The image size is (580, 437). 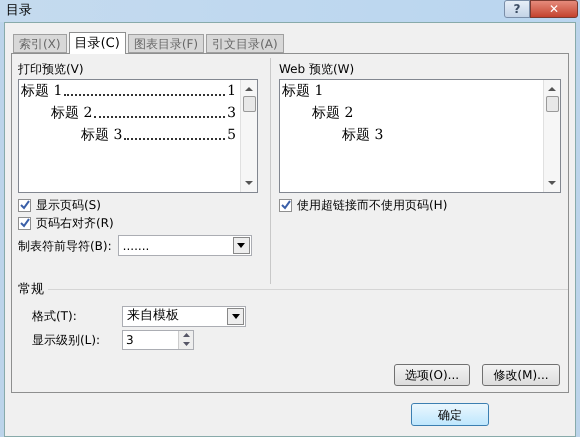 What do you see at coordinates (40, 43) in the screenshot?
I see `tab: 索引(X)` at bounding box center [40, 43].